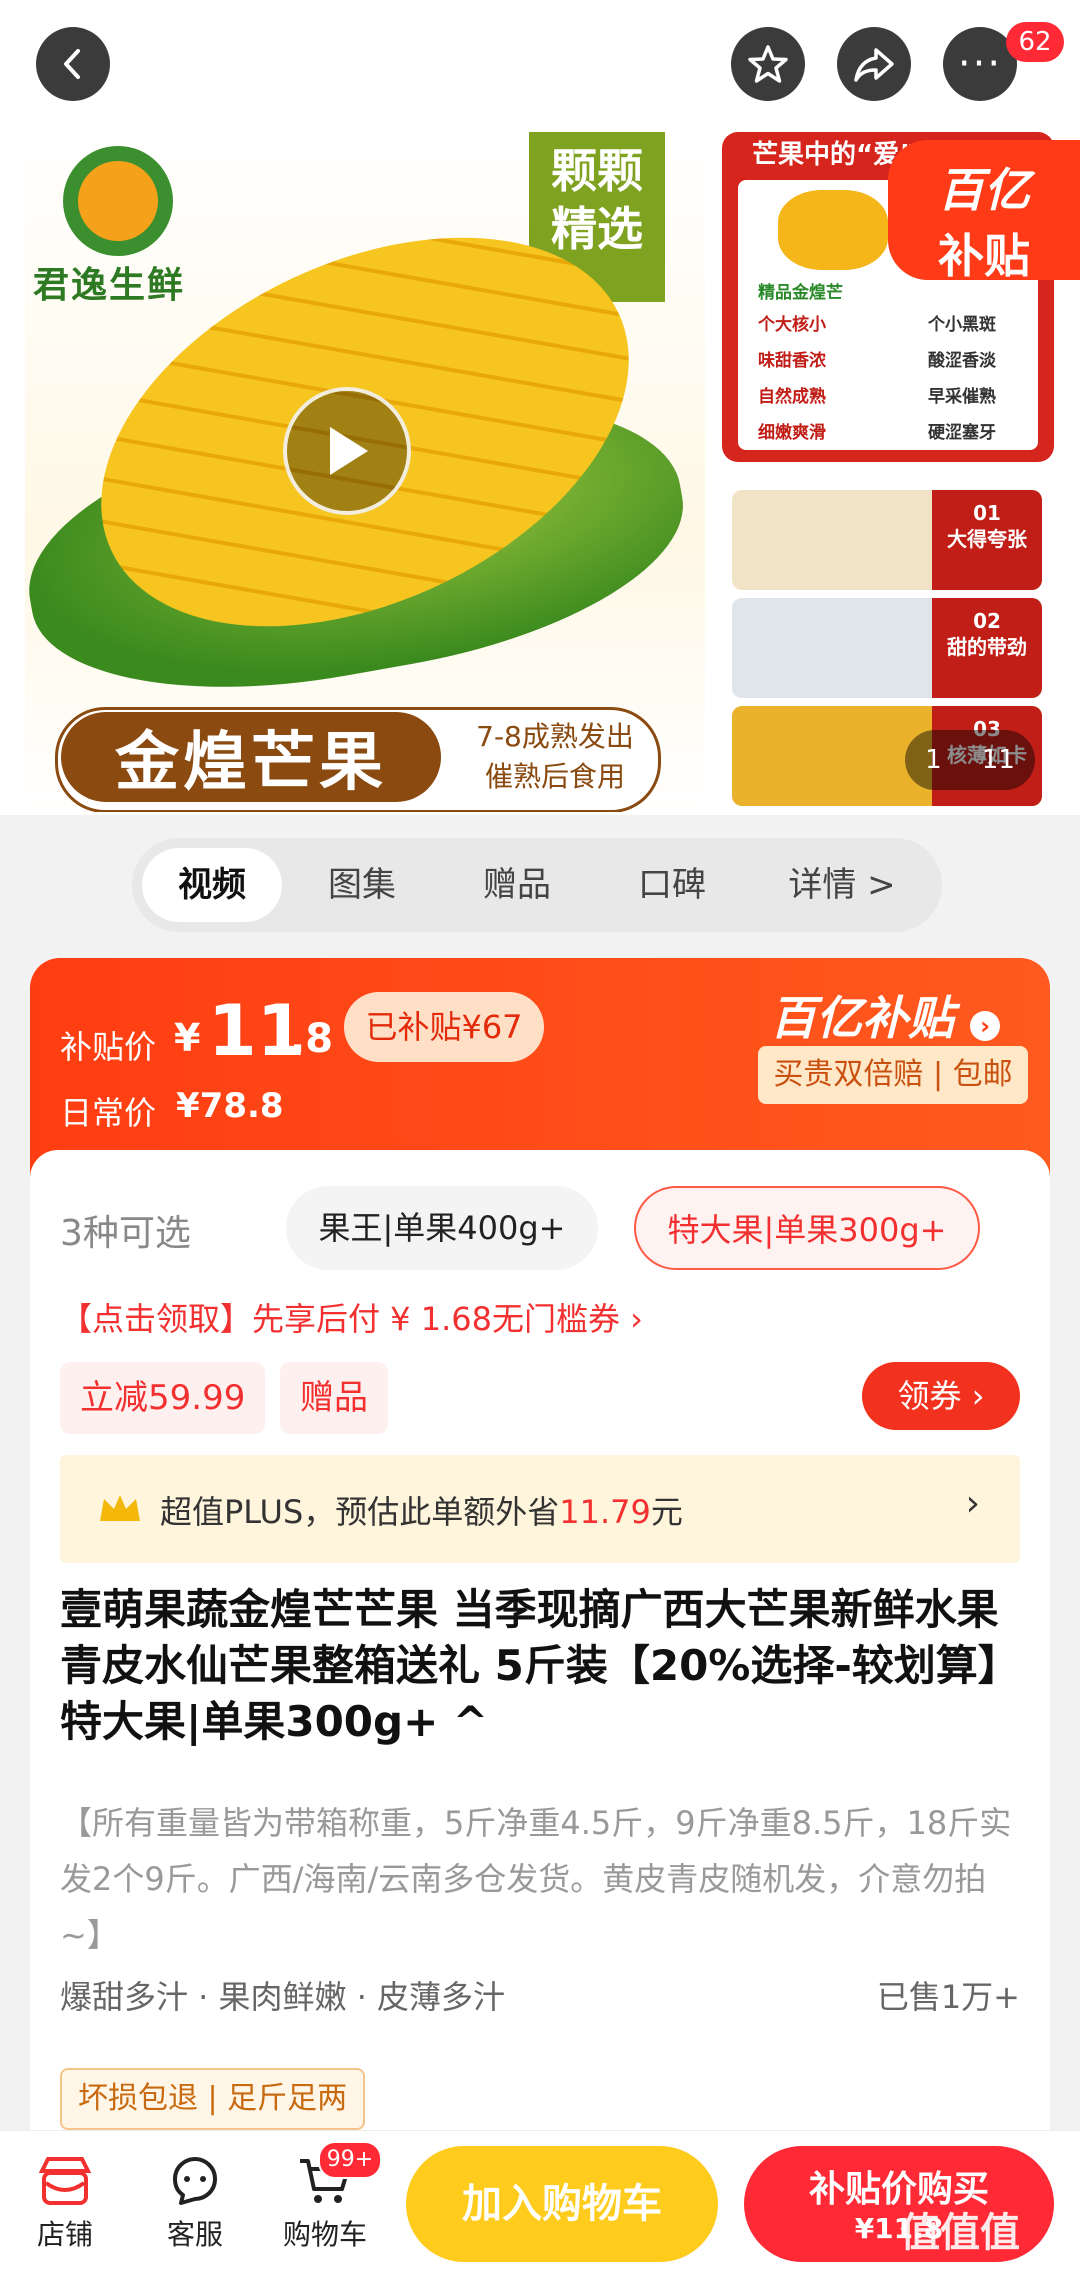  I want to click on tab-details: 详情 >, so click(842, 885).